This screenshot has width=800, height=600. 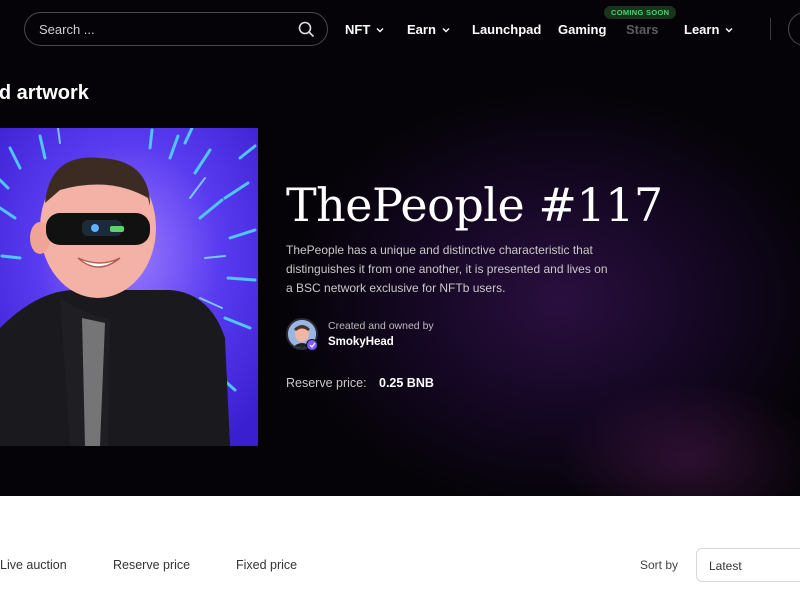 I want to click on nav-gaming: Gaming, so click(x=582, y=29).